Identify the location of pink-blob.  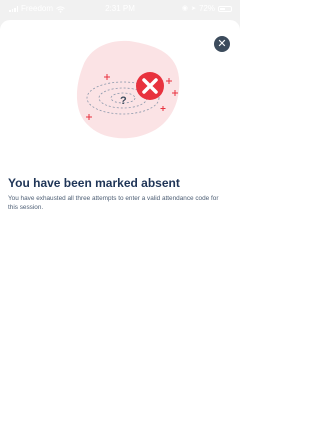
(128, 89).